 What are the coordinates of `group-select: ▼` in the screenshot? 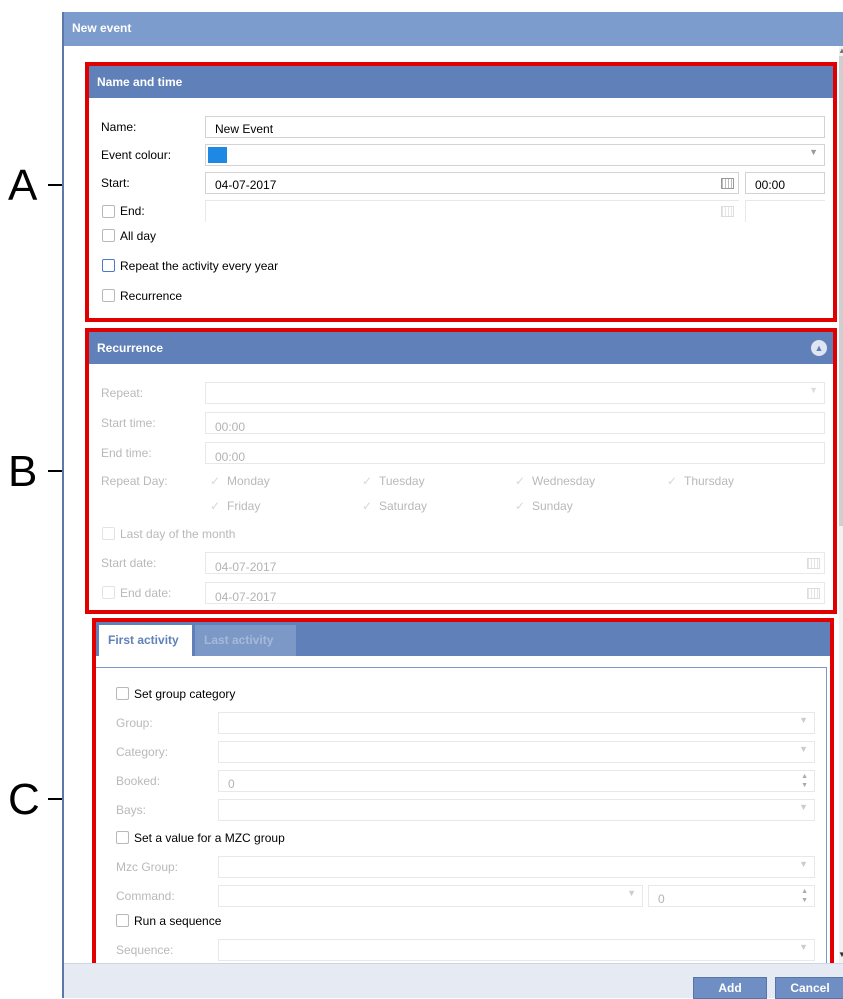 It's located at (516, 723).